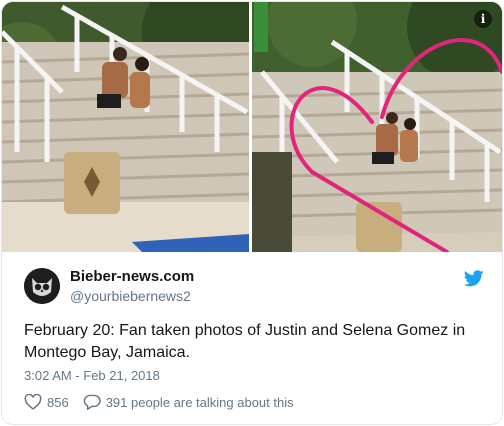 This screenshot has width=504, height=426. What do you see at coordinates (92, 375) in the screenshot?
I see `timestamp: 3:02 AM - Feb 21, 2018` at bounding box center [92, 375].